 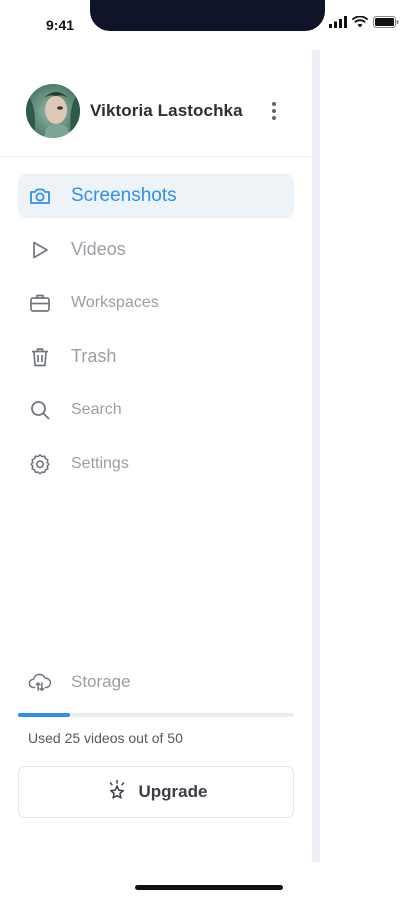 I want to click on user-name: Viktoria Lastochka, so click(x=166, y=110).